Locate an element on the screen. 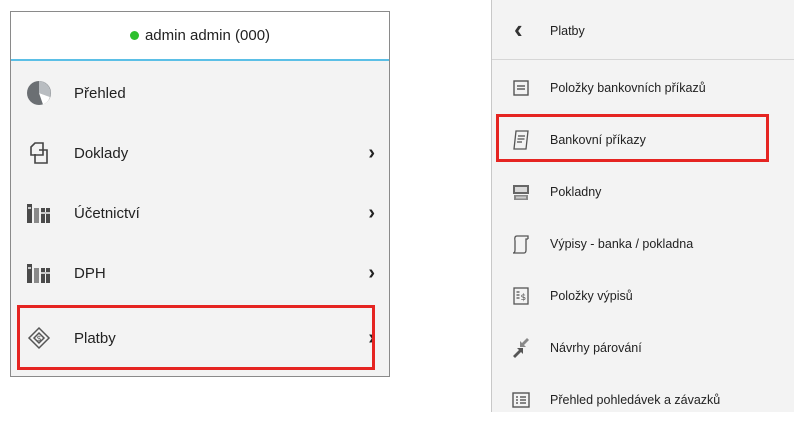  documents-icon is located at coordinates (39, 153).